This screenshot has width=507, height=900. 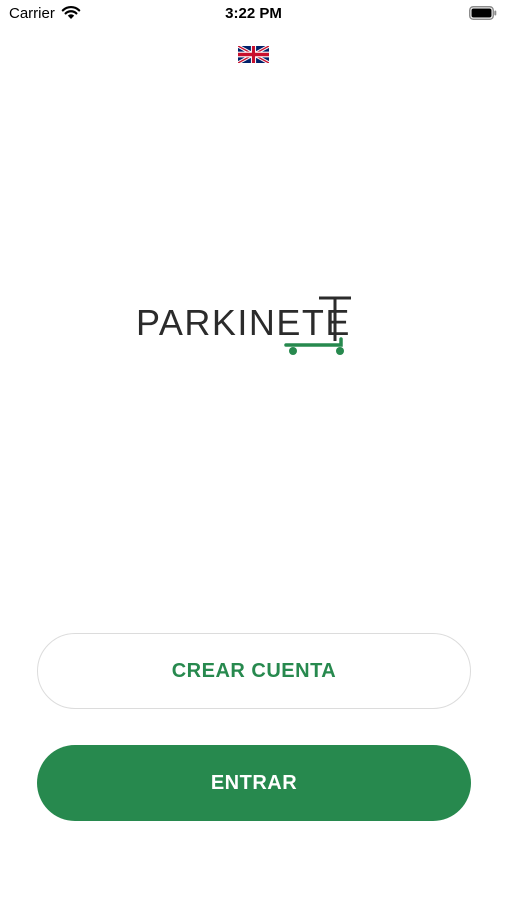 What do you see at coordinates (483, 13) in the screenshot?
I see `battery-icon` at bounding box center [483, 13].